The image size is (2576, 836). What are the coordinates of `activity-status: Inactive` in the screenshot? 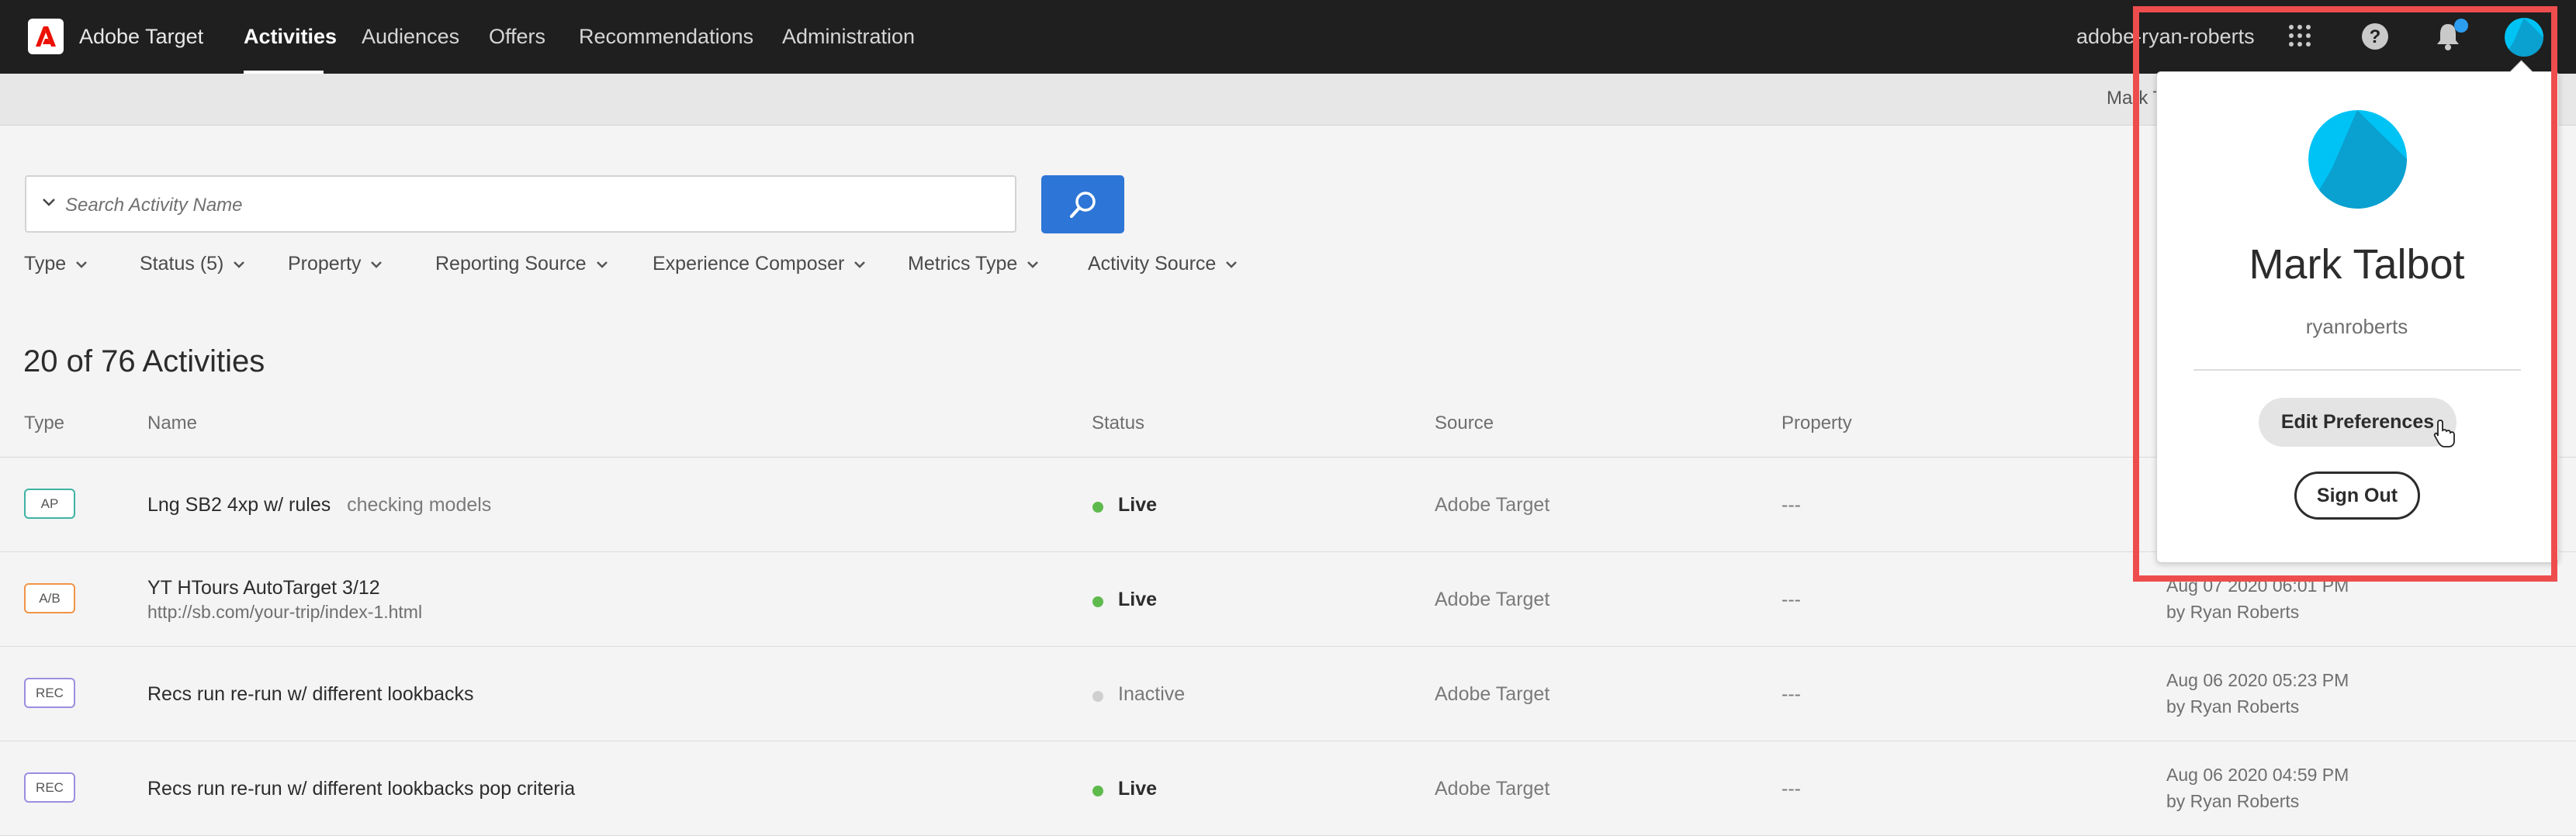 It's located at (1152, 694).